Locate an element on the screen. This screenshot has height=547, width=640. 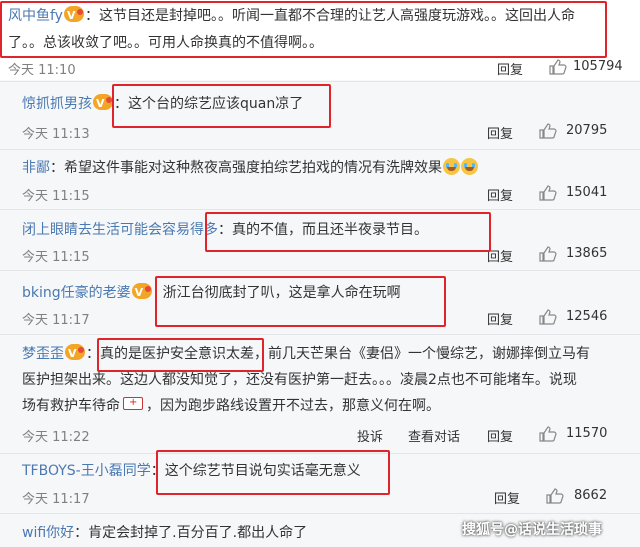
like-count: 15041 is located at coordinates (587, 192).